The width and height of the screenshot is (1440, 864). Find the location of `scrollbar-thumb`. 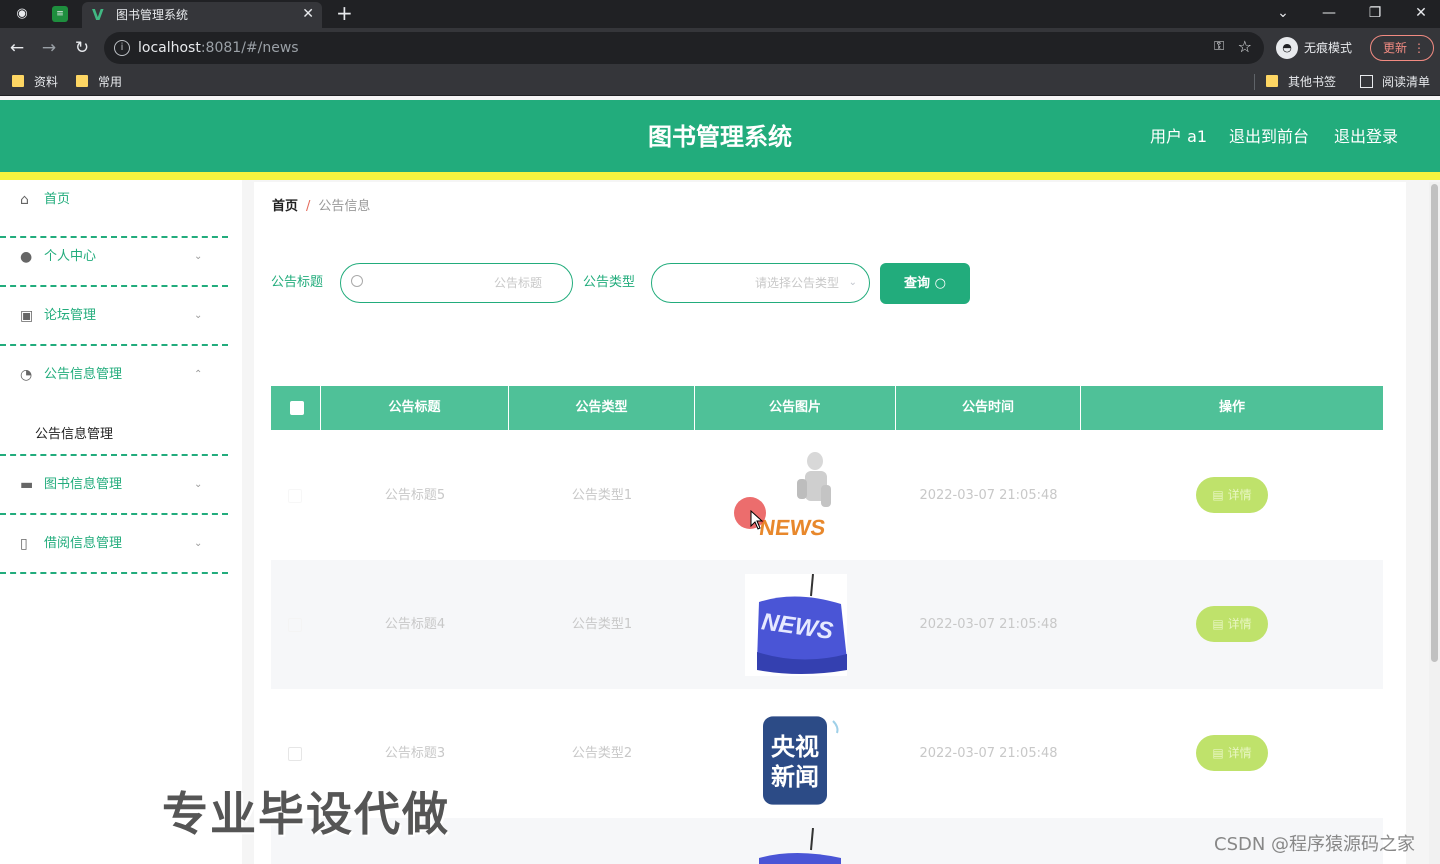

scrollbar-thumb is located at coordinates (1434, 423).